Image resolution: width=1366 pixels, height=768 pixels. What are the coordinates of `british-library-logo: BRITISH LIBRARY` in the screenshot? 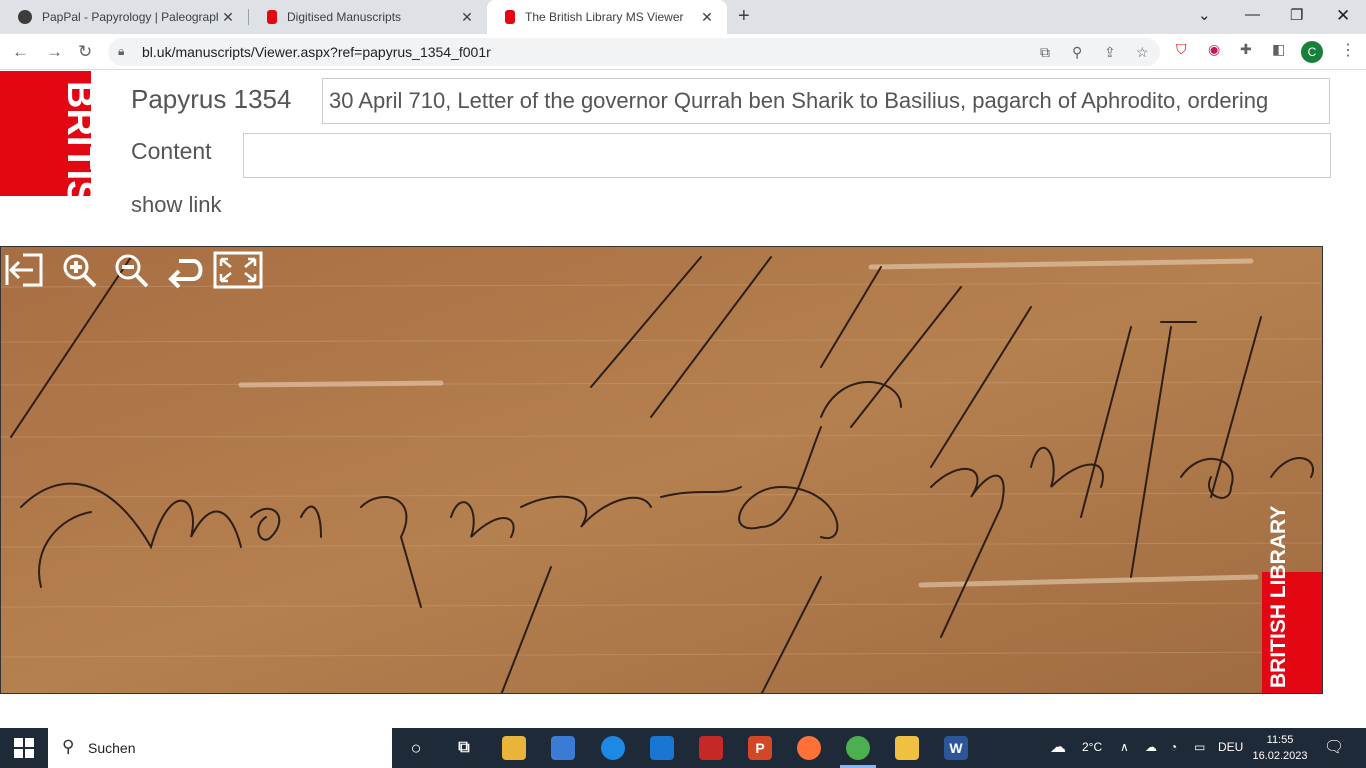 It's located at (45, 133).